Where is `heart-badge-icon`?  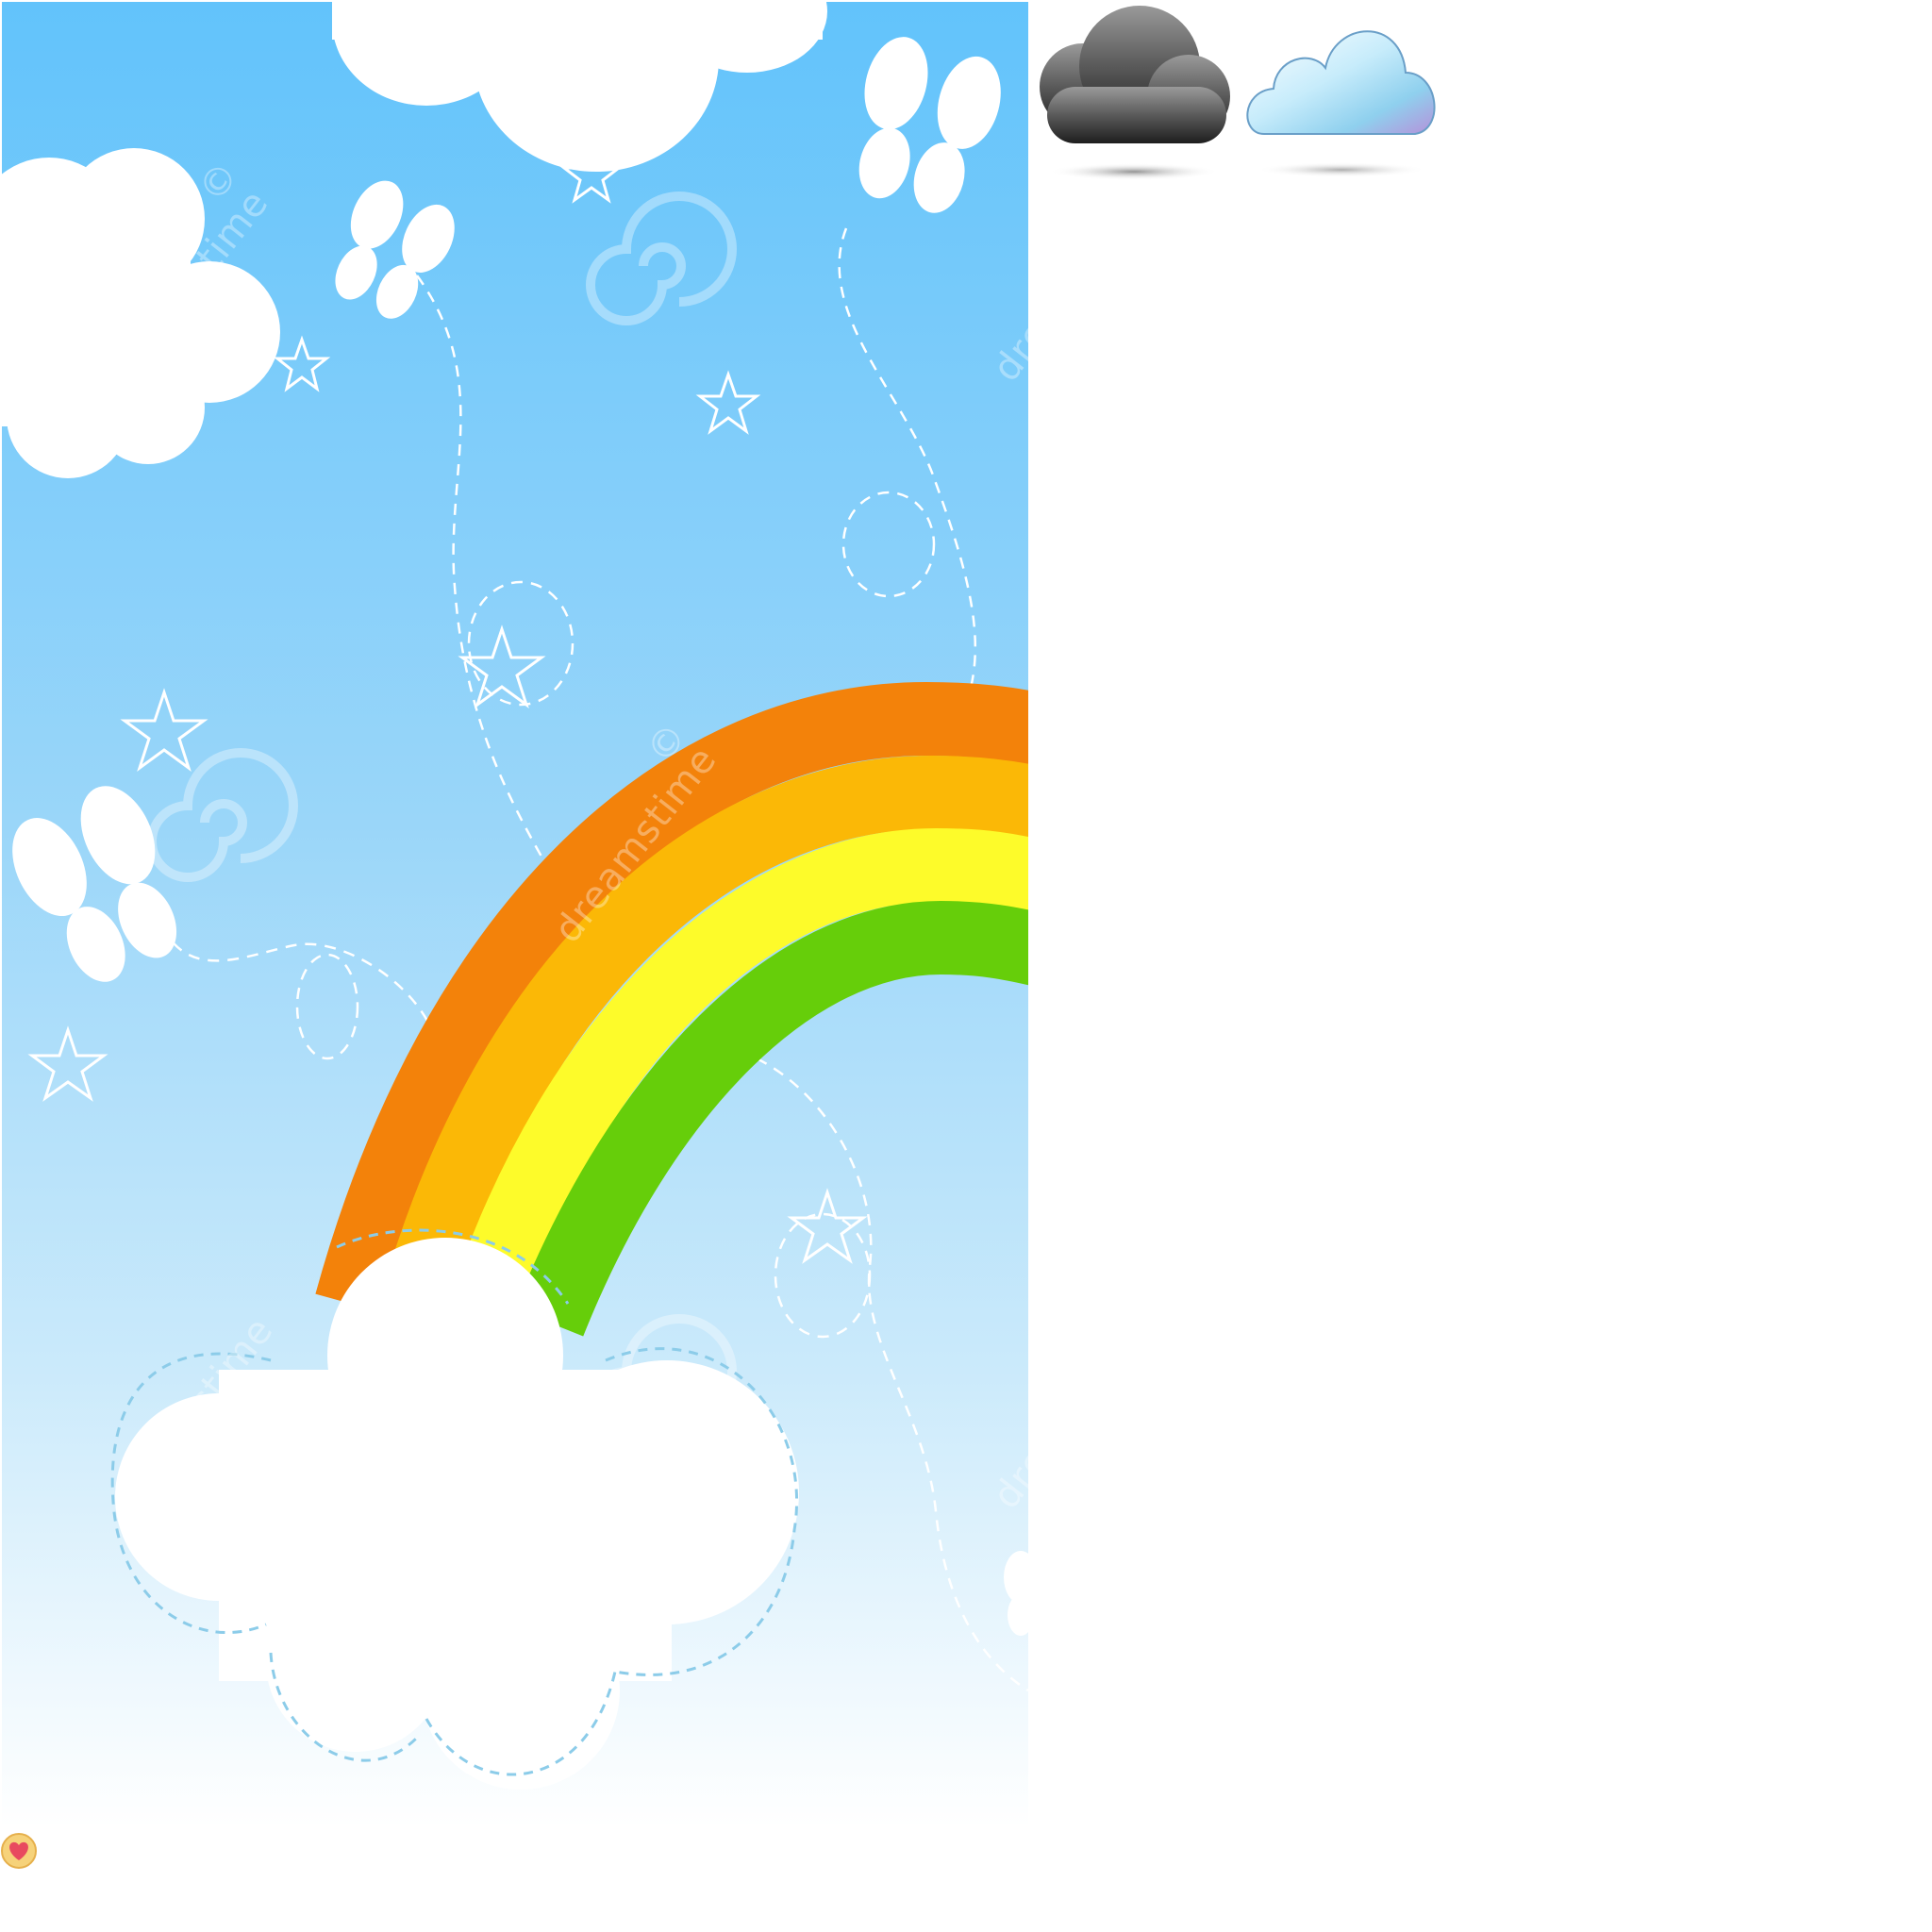 heart-badge-icon is located at coordinates (19, 1851).